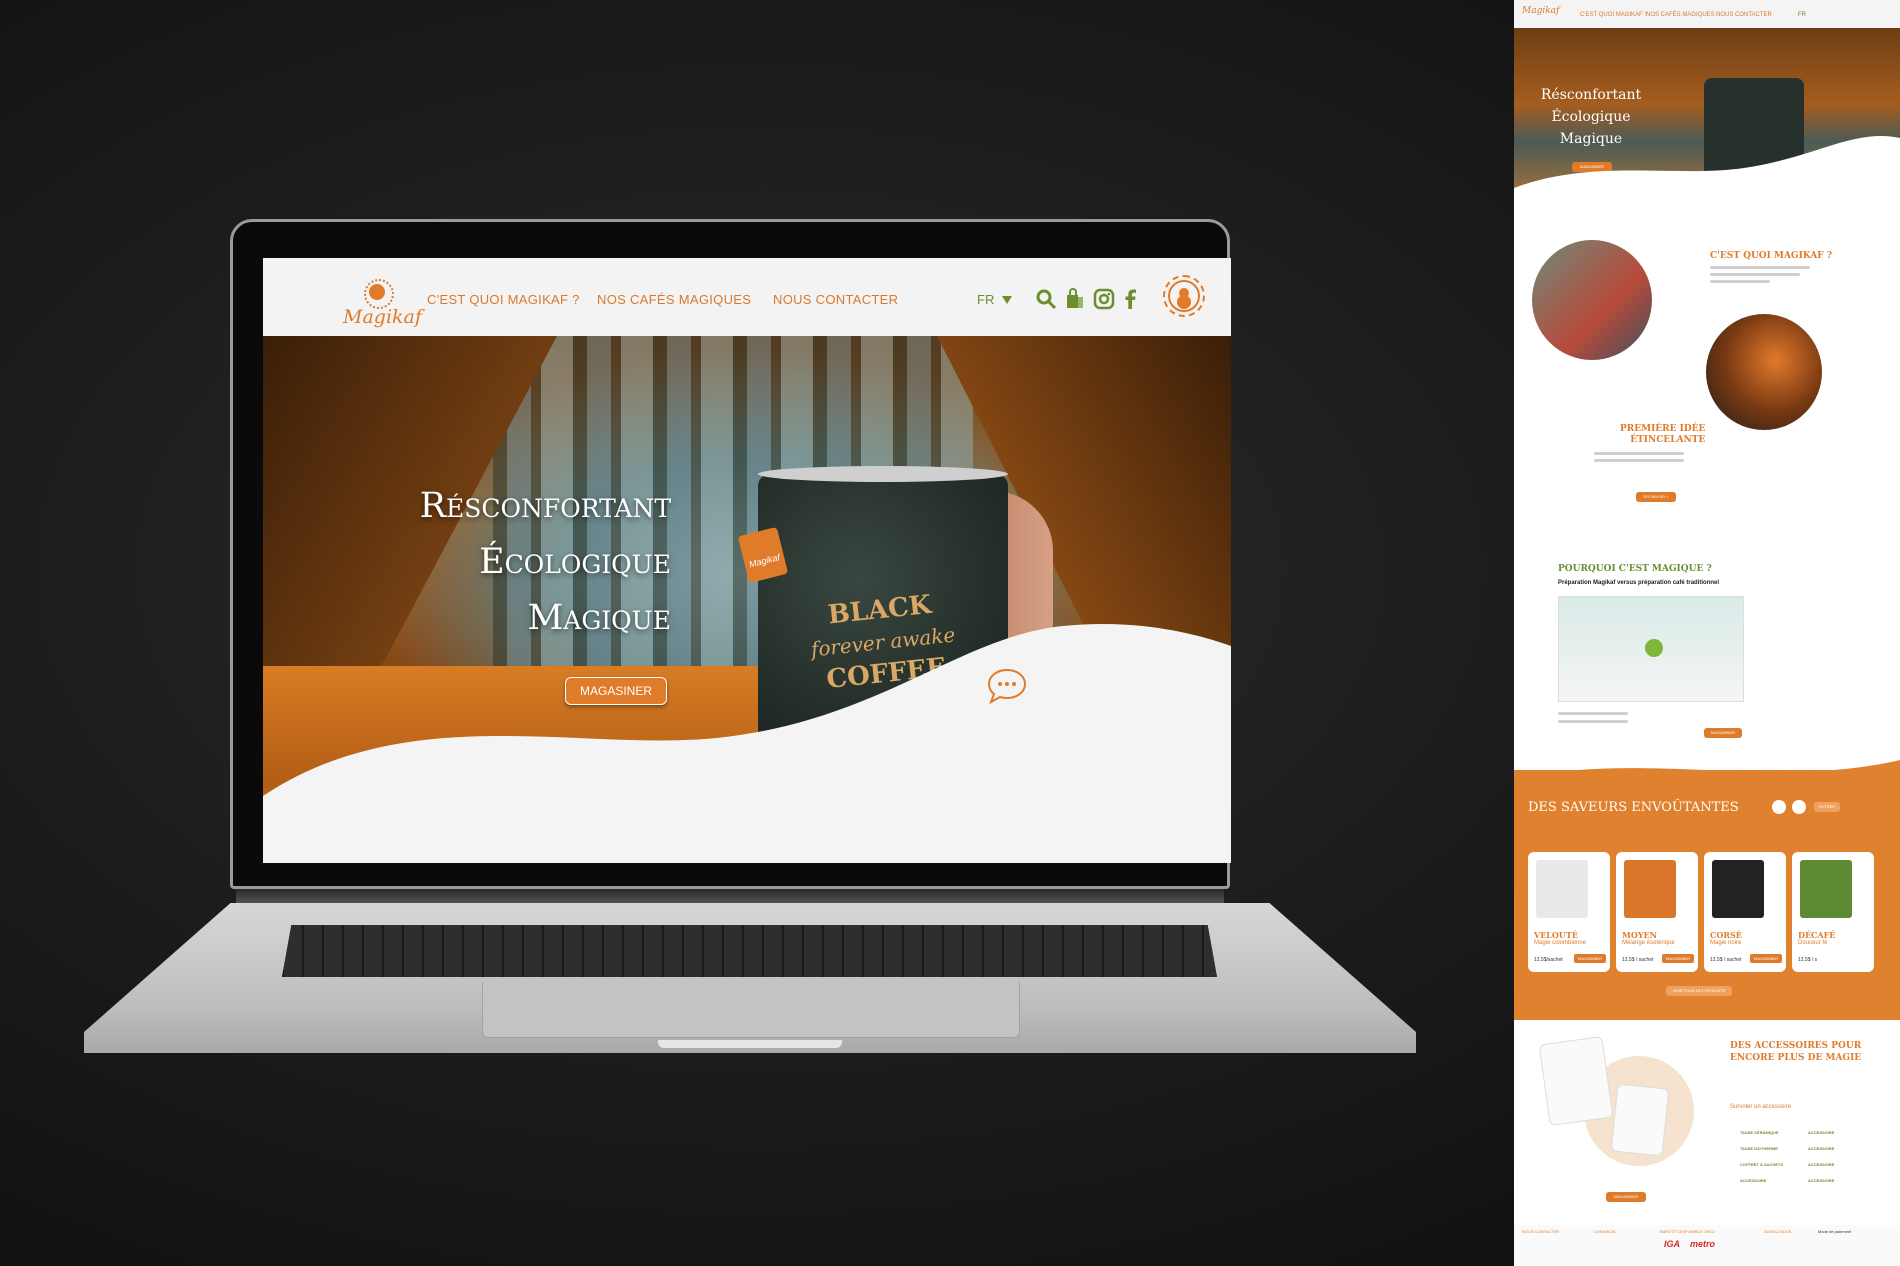  Describe the element at coordinates (1726, 943) in the screenshot. I see `thumb-product-desc: Magie noire` at that location.